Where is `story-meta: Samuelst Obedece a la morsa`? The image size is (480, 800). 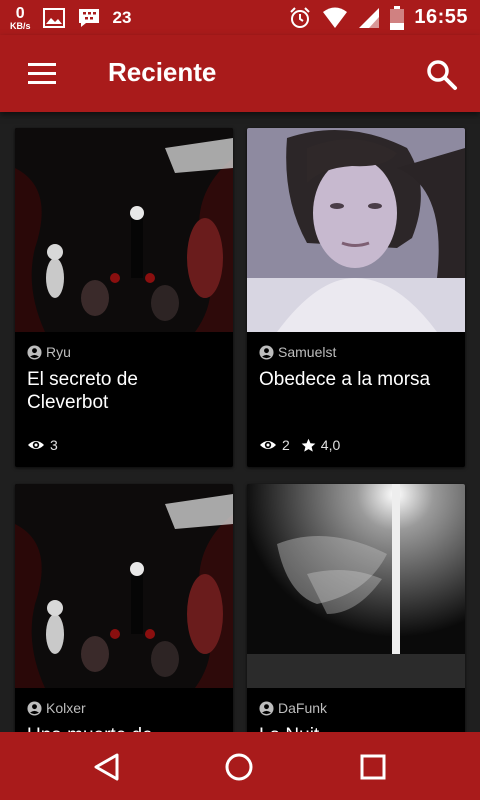
story-meta: Samuelst Obedece a la morsa is located at coordinates (357, 367).